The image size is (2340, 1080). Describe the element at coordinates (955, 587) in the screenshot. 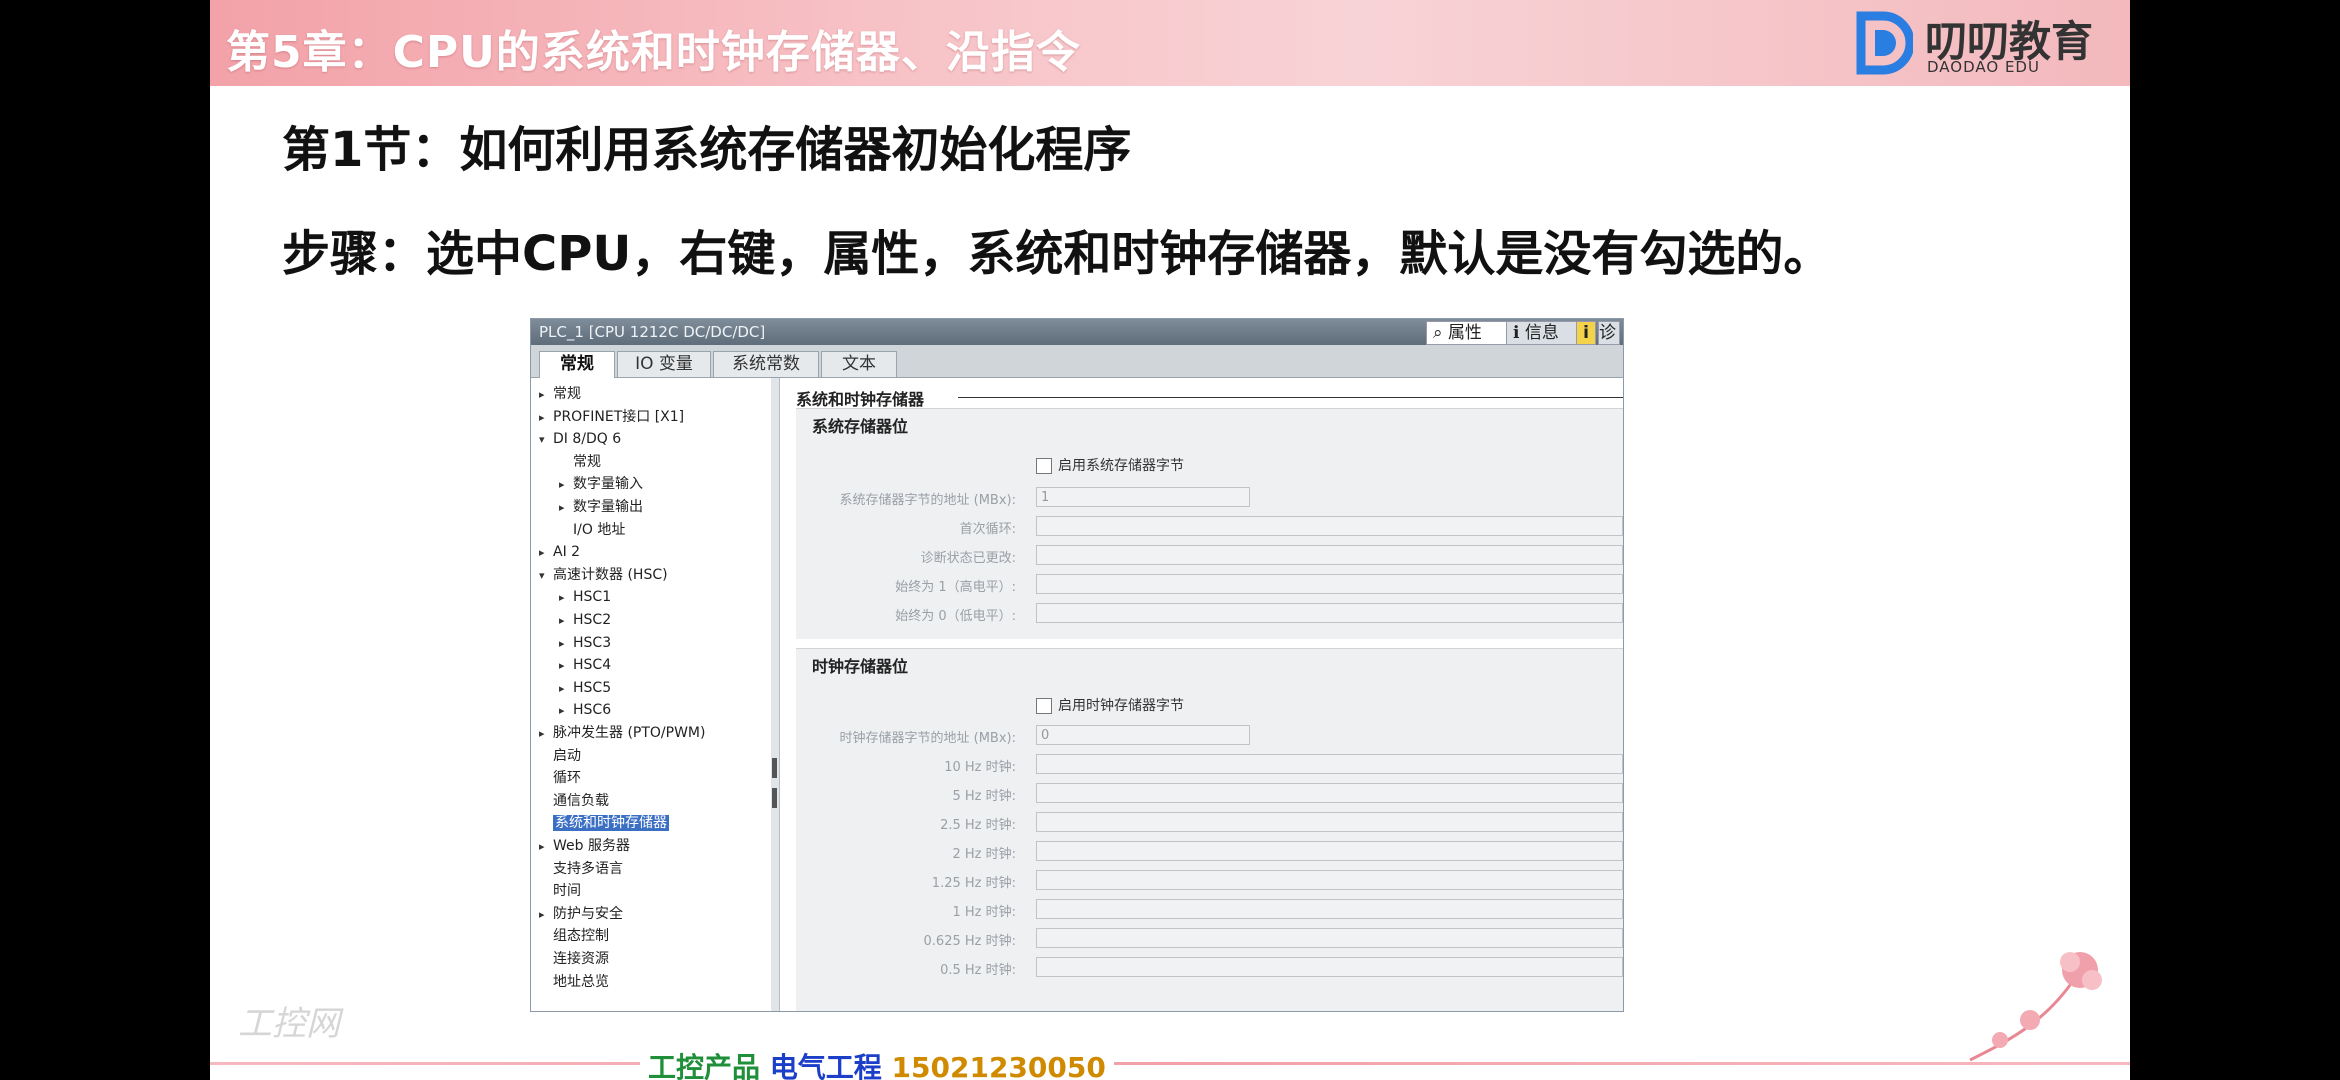

I see `field-label: 始终为 1（高电平）:` at that location.